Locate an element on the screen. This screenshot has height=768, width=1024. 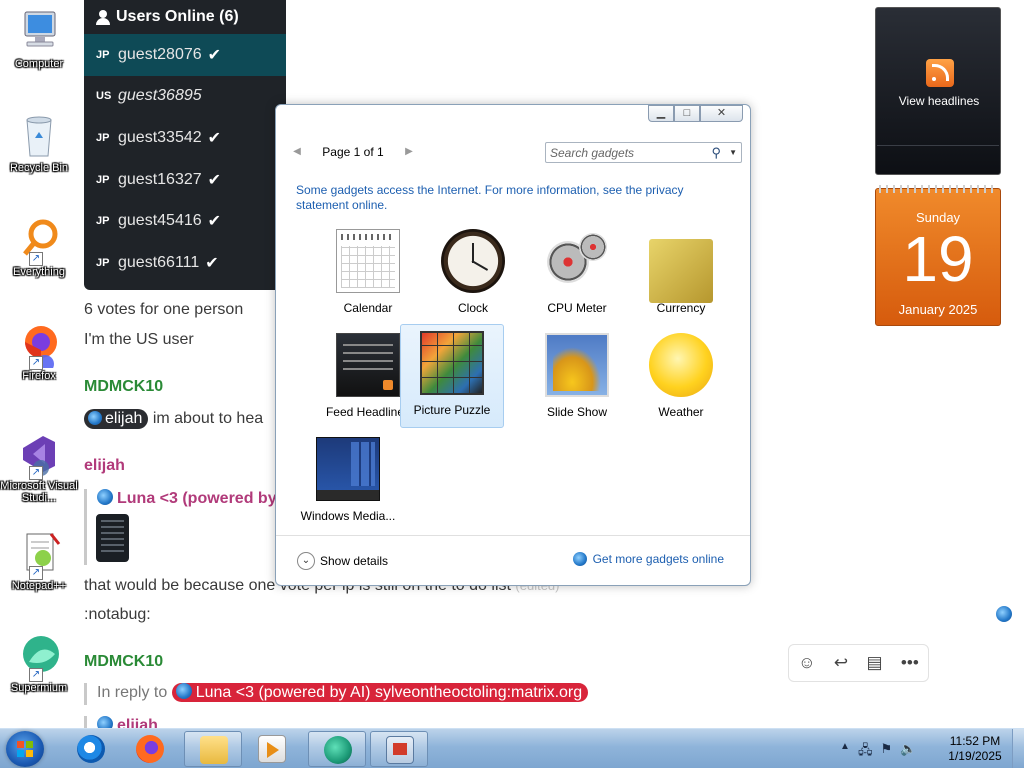
next-page-icon: ▶ is located at coordinates (409, 152).